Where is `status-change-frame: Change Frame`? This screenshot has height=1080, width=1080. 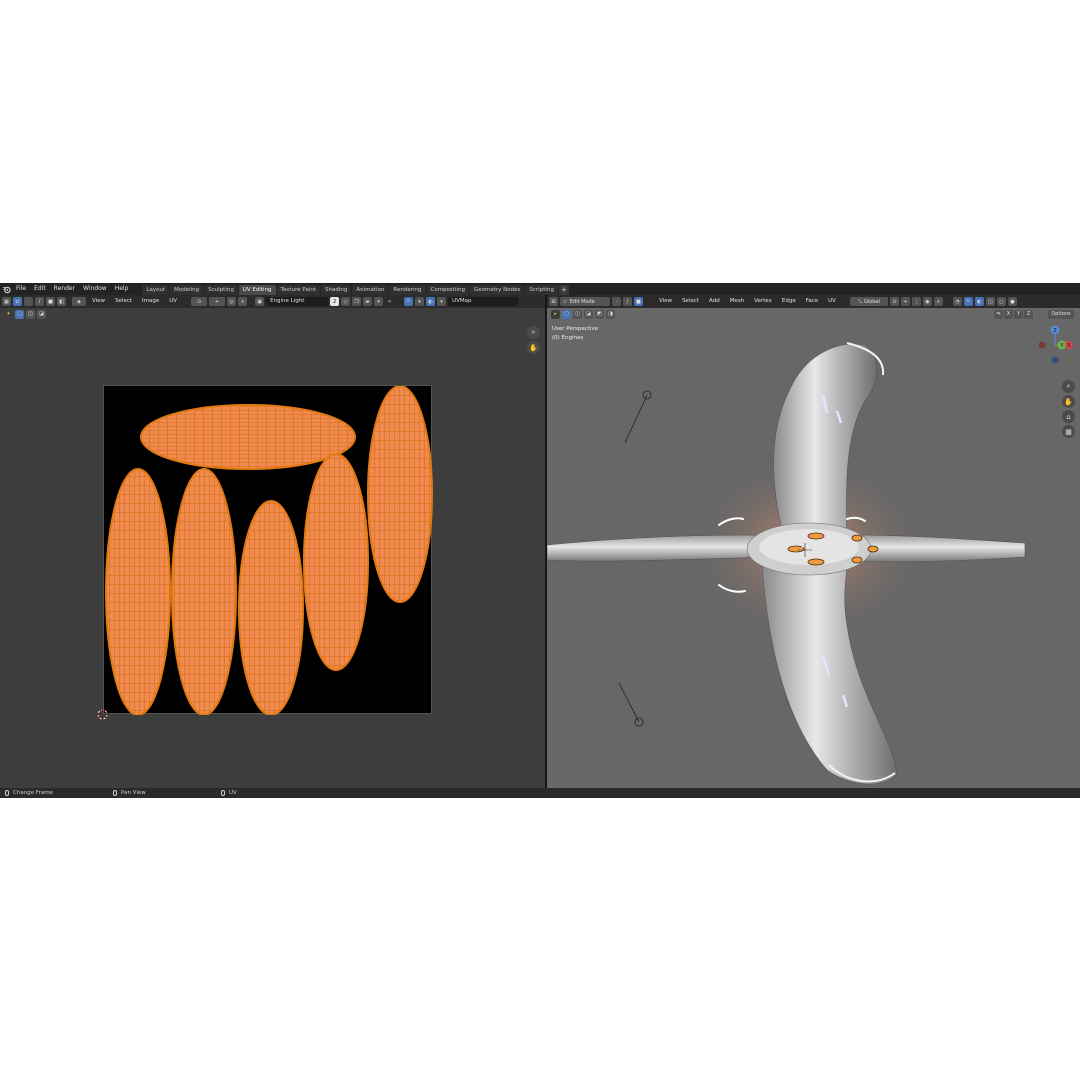
status-change-frame: Change Frame is located at coordinates (29, 793).